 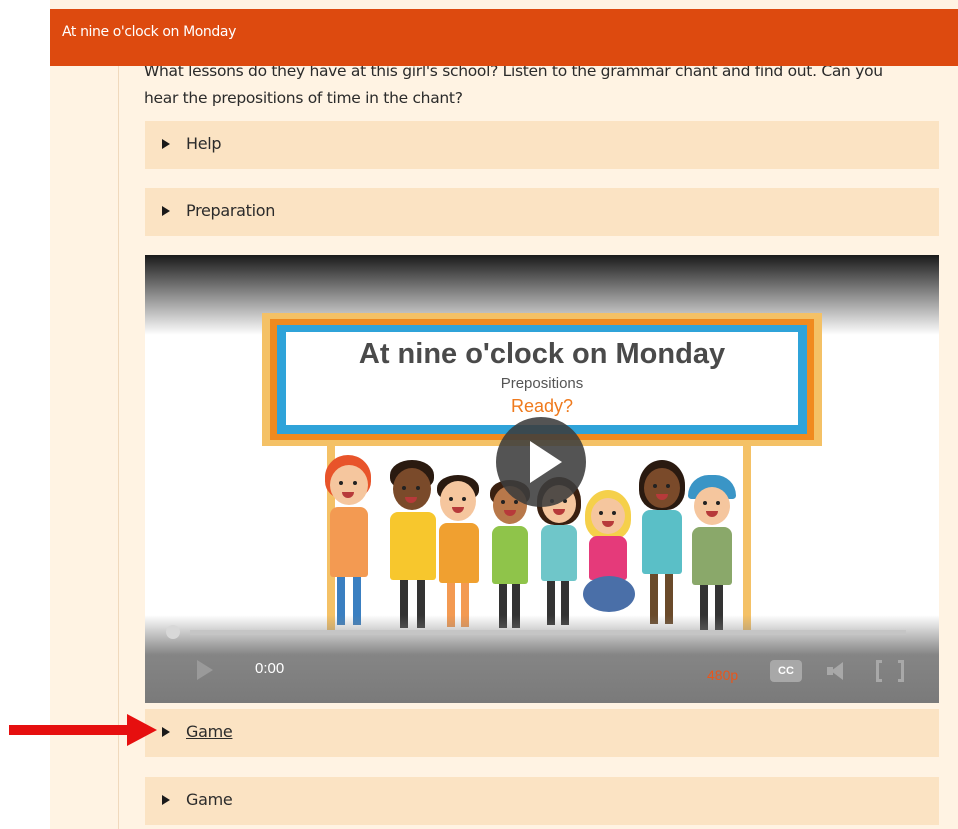 What do you see at coordinates (209, 731) in the screenshot?
I see `accordion-game-1-label: Game` at bounding box center [209, 731].